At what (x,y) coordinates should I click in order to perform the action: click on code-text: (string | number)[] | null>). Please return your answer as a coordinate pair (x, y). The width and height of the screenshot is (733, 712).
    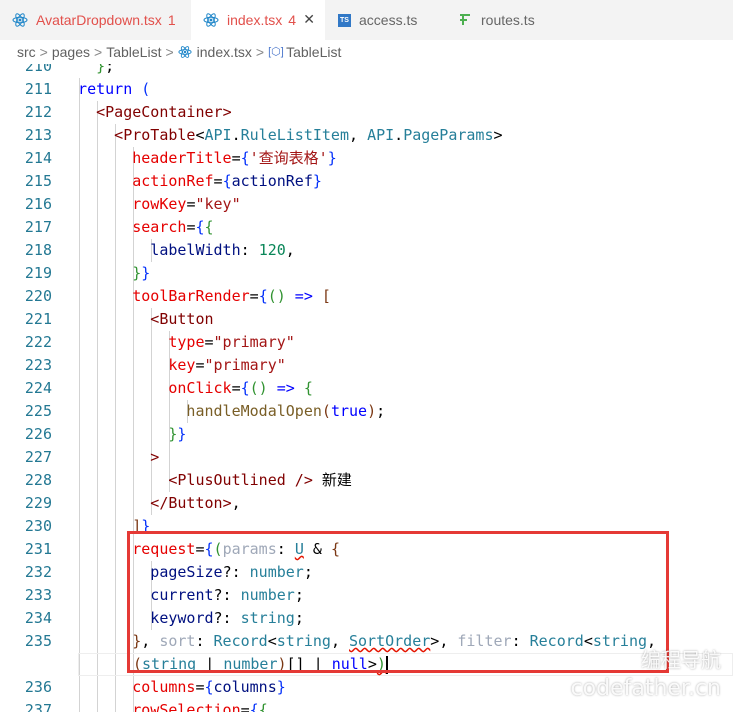
    Looking at the image, I should click on (260, 664).